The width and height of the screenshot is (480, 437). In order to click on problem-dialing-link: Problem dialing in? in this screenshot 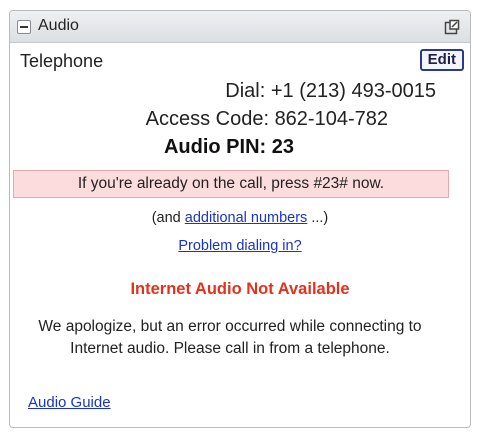, I will do `click(239, 246)`.